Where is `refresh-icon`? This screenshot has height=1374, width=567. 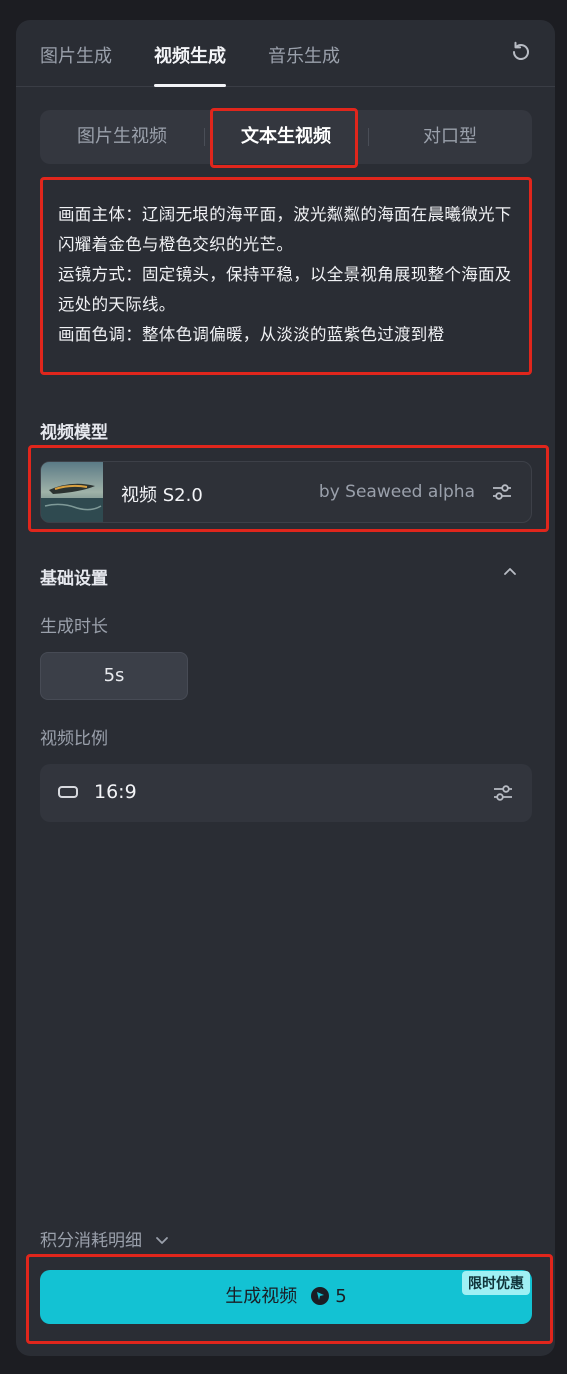
refresh-icon is located at coordinates (521, 52).